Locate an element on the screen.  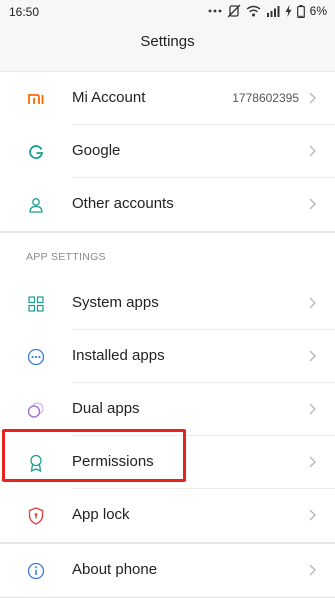
about-phone-label: About phone is located at coordinates (115, 569).